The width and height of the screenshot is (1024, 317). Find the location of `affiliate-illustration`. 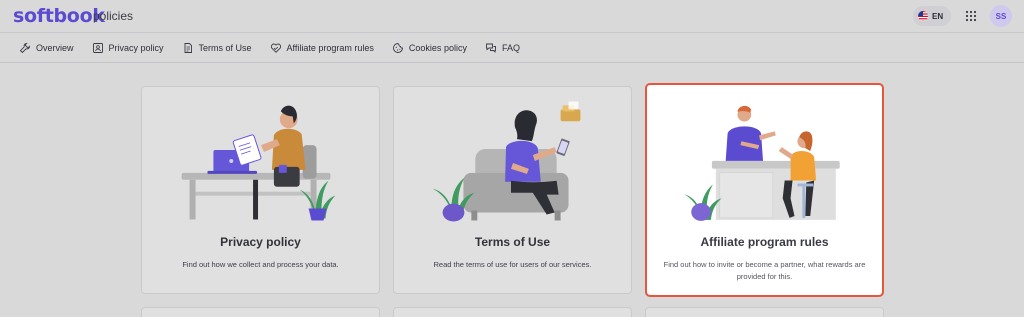

affiliate-illustration is located at coordinates (762, 163).